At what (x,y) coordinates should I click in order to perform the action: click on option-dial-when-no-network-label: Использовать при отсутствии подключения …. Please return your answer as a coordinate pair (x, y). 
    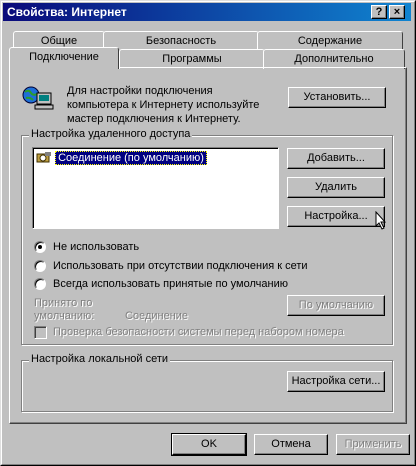
    Looking at the image, I should click on (180, 266).